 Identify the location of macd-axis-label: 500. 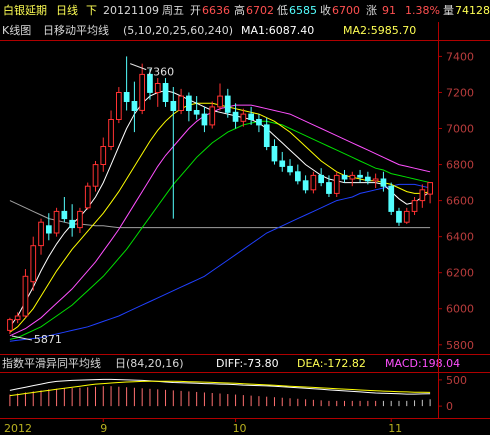
(456, 380).